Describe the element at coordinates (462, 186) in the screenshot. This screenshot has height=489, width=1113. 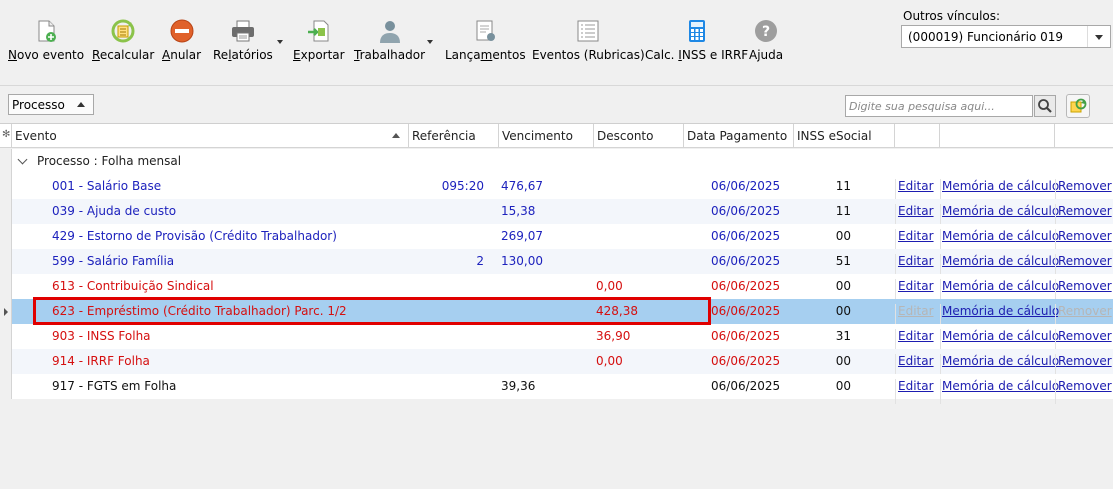
I see `cell-referencia: 095:20` at that location.